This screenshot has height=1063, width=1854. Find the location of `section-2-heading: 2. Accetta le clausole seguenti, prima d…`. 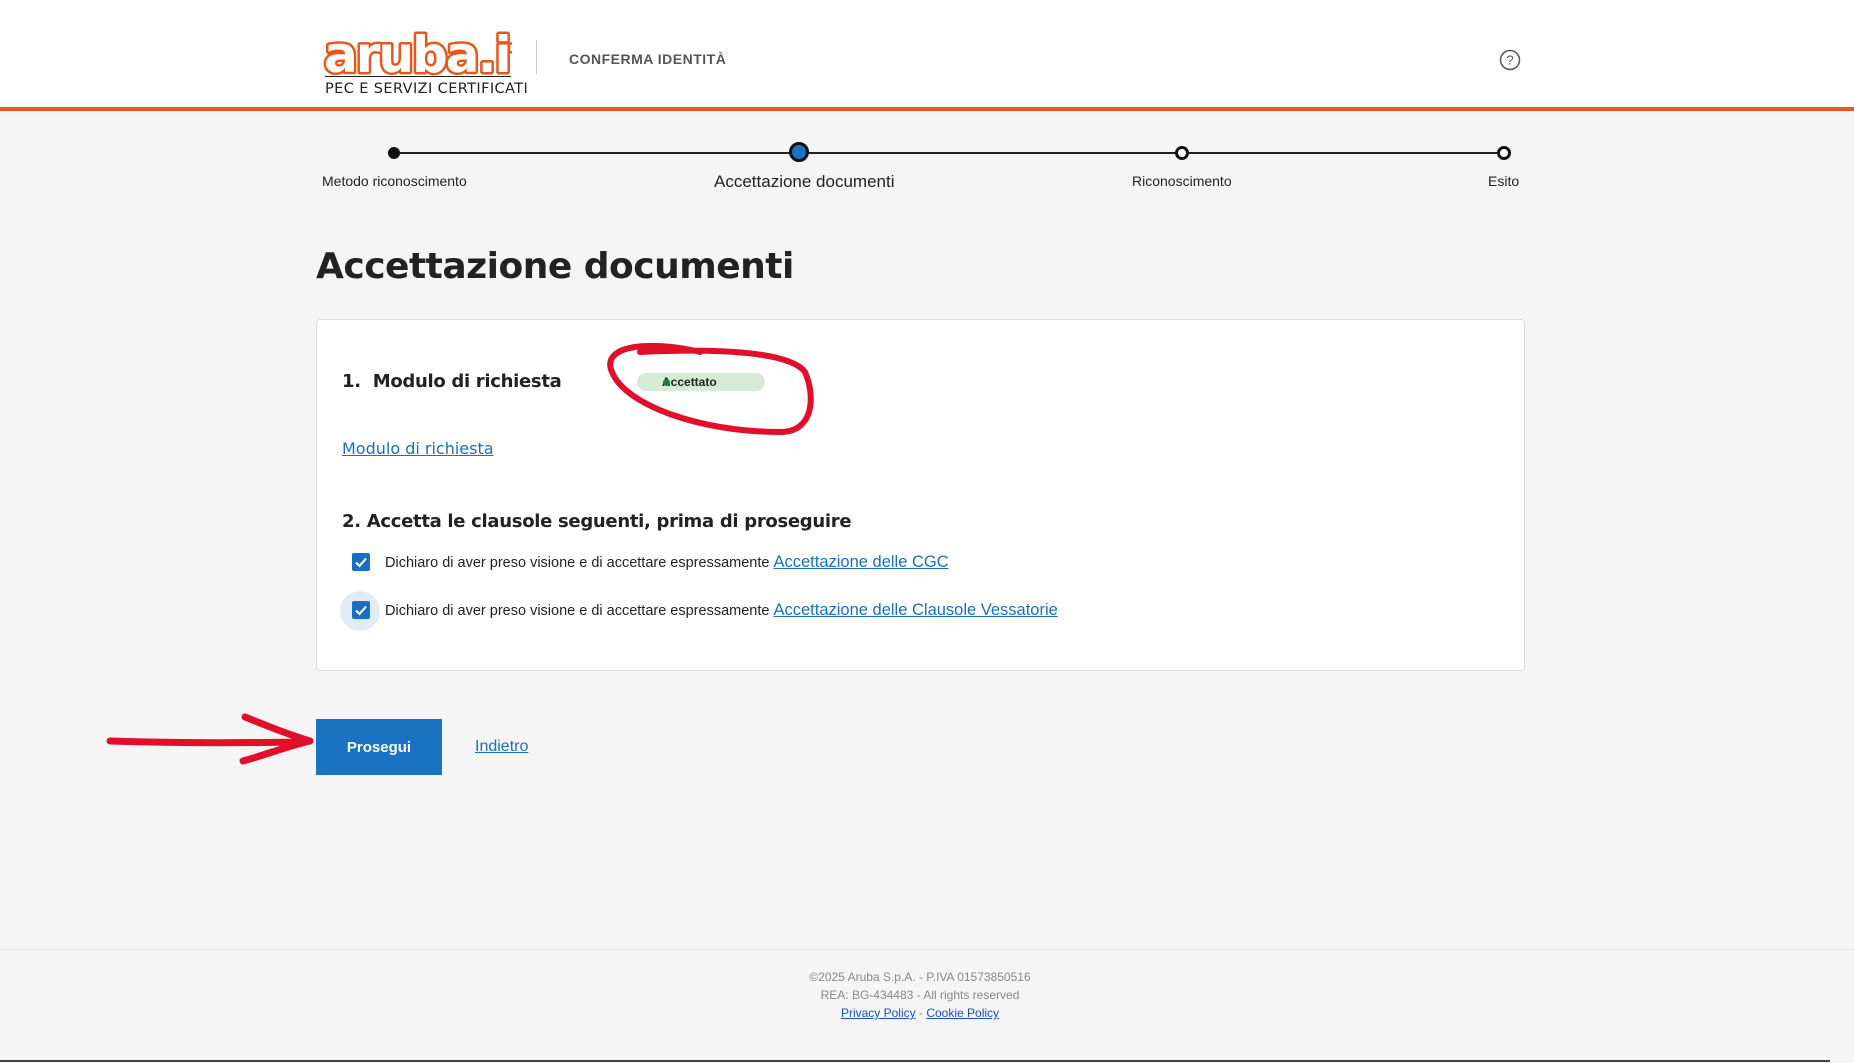

section-2-heading: 2. Accetta le clausole seguenti, prima d… is located at coordinates (597, 521).